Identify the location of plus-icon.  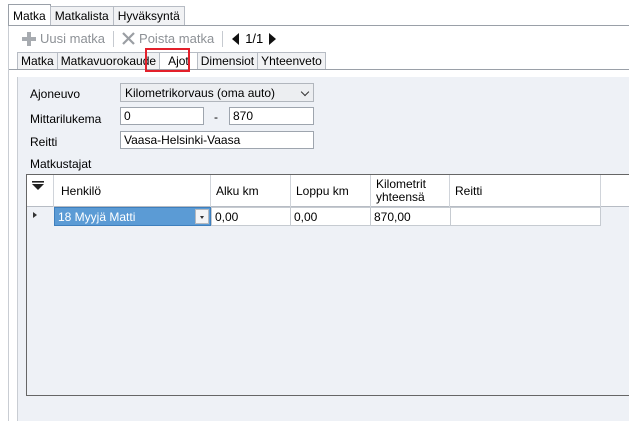
(29, 38).